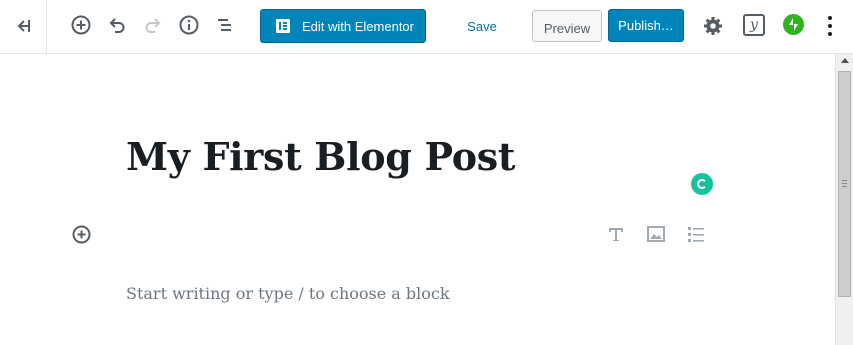 The image size is (853, 345). I want to click on elementor-icon, so click(283, 26).